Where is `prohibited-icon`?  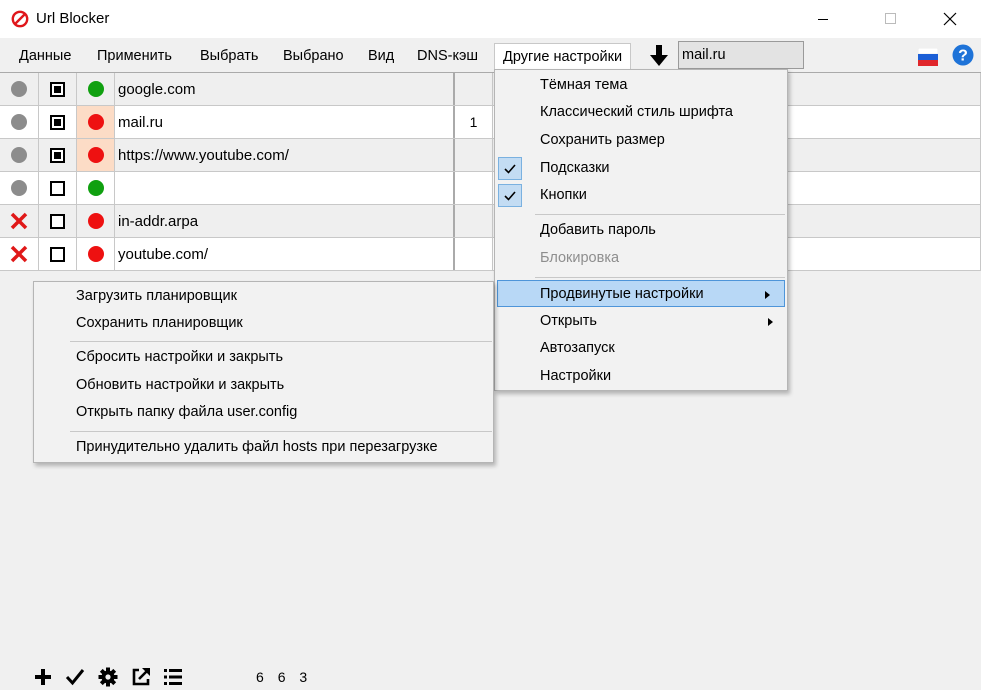
prohibited-icon is located at coordinates (20, 19).